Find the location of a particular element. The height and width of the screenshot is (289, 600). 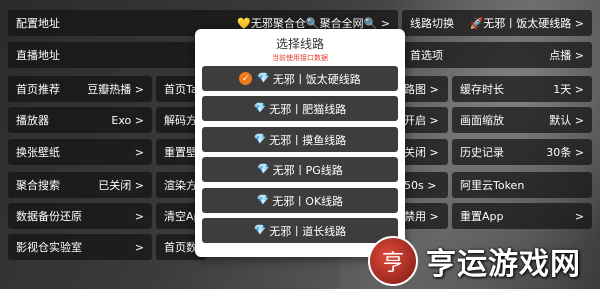

route-map-label: 路图 > is located at coordinates (421, 89).